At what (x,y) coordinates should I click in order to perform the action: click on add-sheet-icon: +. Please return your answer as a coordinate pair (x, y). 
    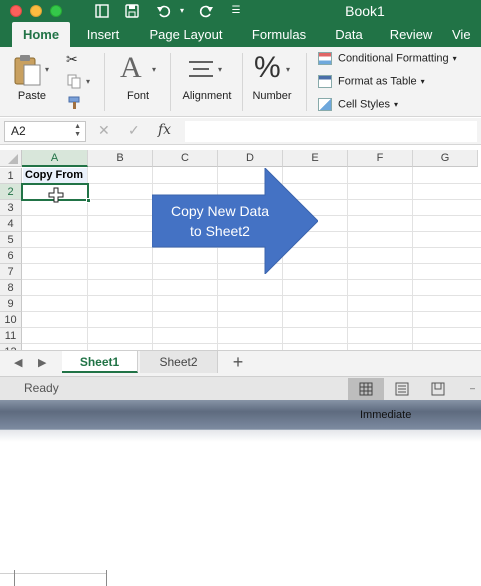
    Looking at the image, I should click on (238, 362).